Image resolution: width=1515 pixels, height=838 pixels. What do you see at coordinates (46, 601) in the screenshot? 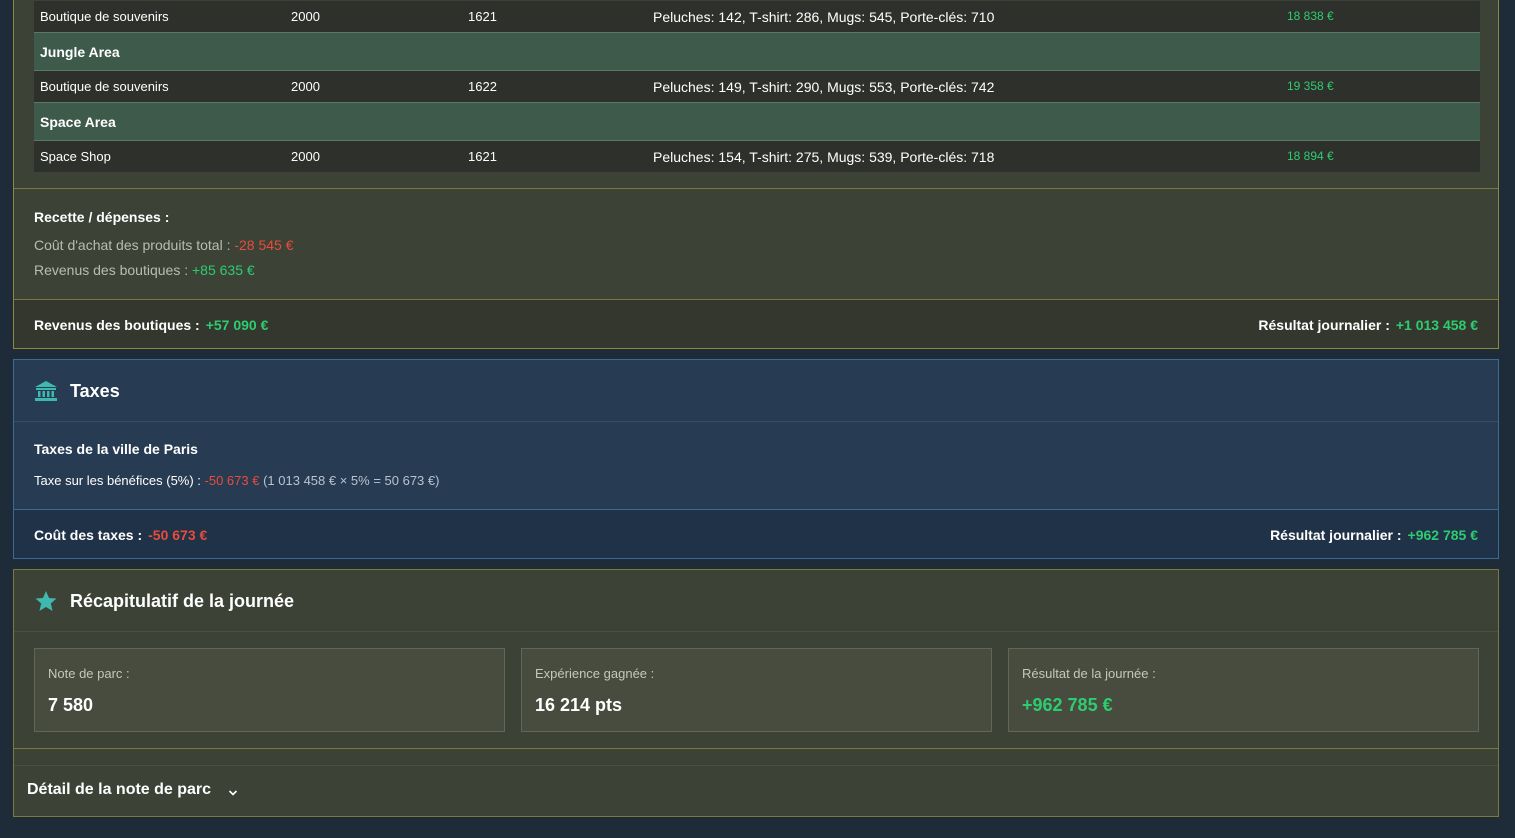
I see `star-icon` at bounding box center [46, 601].